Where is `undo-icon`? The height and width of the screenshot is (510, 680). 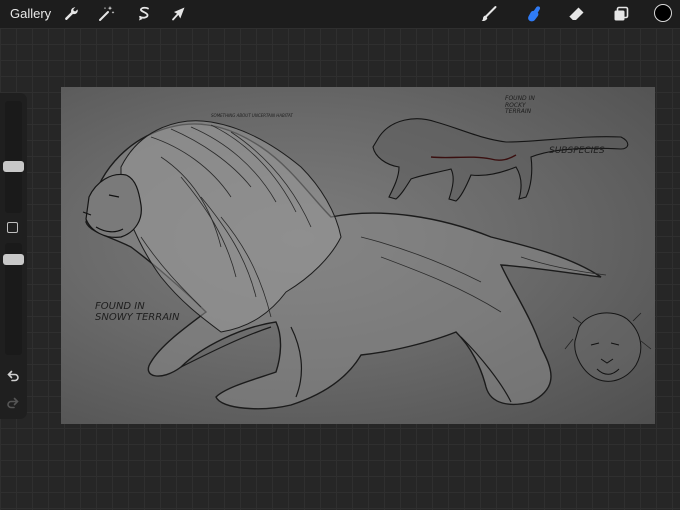
undo-icon is located at coordinates (13, 376).